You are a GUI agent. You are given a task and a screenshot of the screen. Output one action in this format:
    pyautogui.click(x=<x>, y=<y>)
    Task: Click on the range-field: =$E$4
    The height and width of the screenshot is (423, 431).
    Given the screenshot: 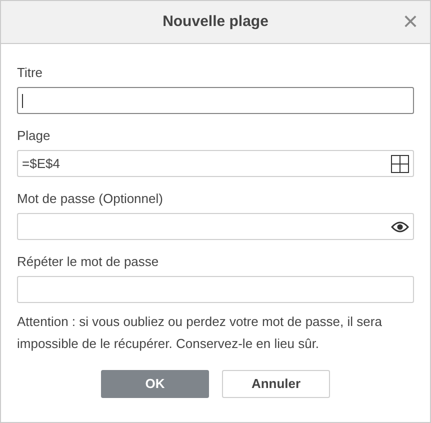 What is the action you would take?
    pyautogui.click(x=215, y=163)
    